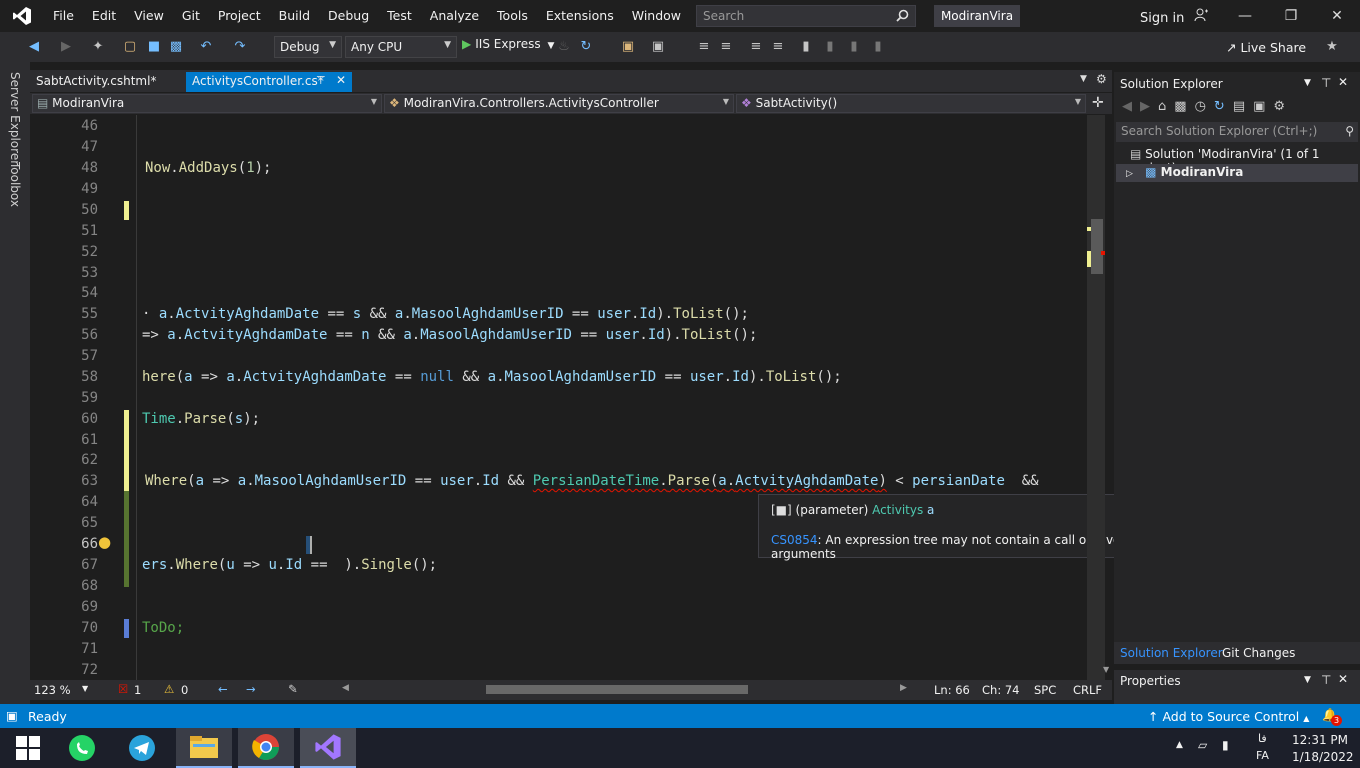  What do you see at coordinates (1223, 106) in the screenshot?
I see `sync-icon: ↻` at bounding box center [1223, 106].